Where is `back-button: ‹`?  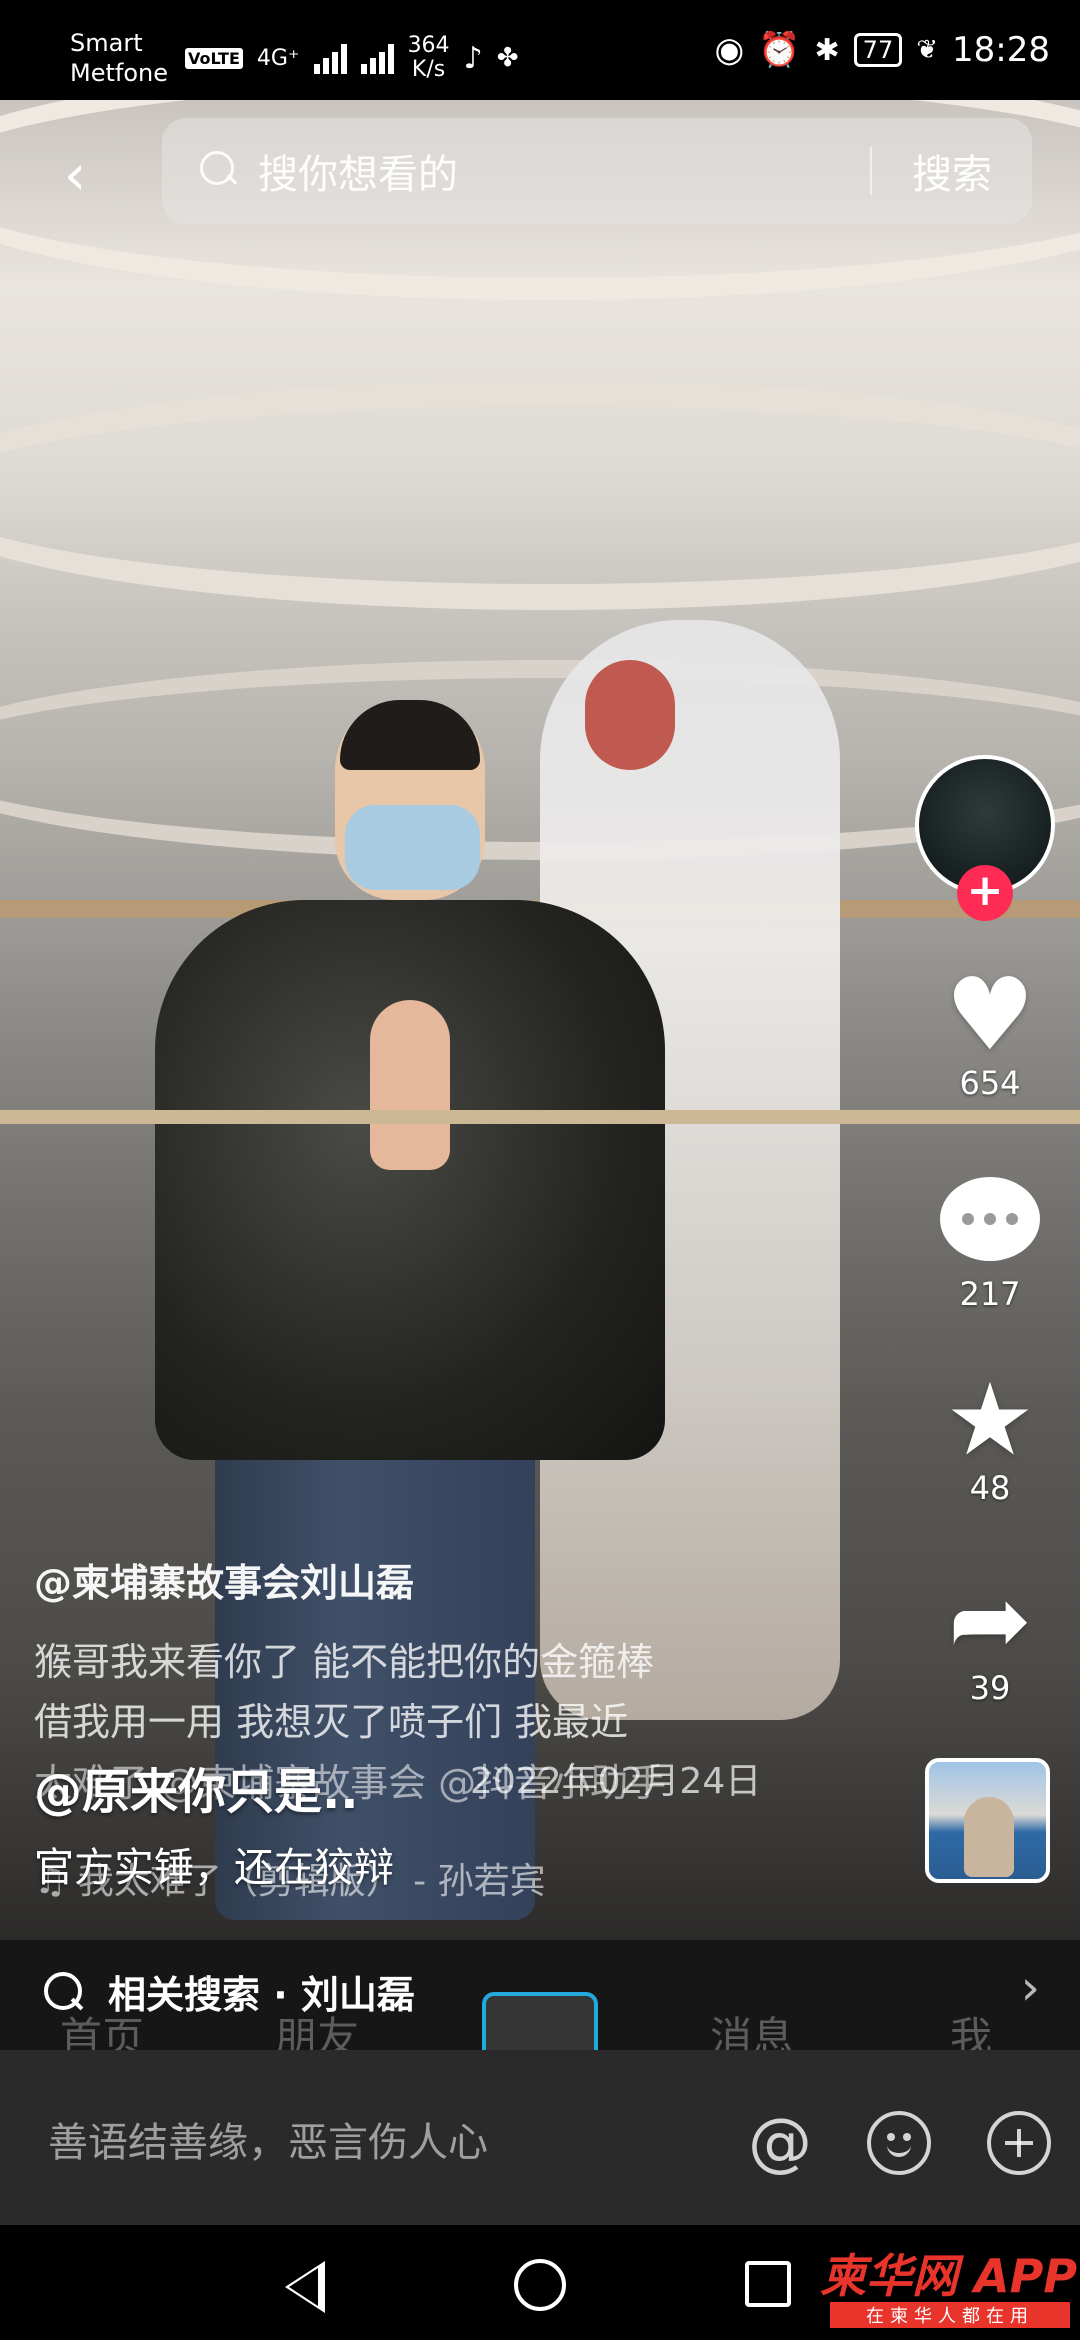
back-button: ‹ is located at coordinates (75, 175).